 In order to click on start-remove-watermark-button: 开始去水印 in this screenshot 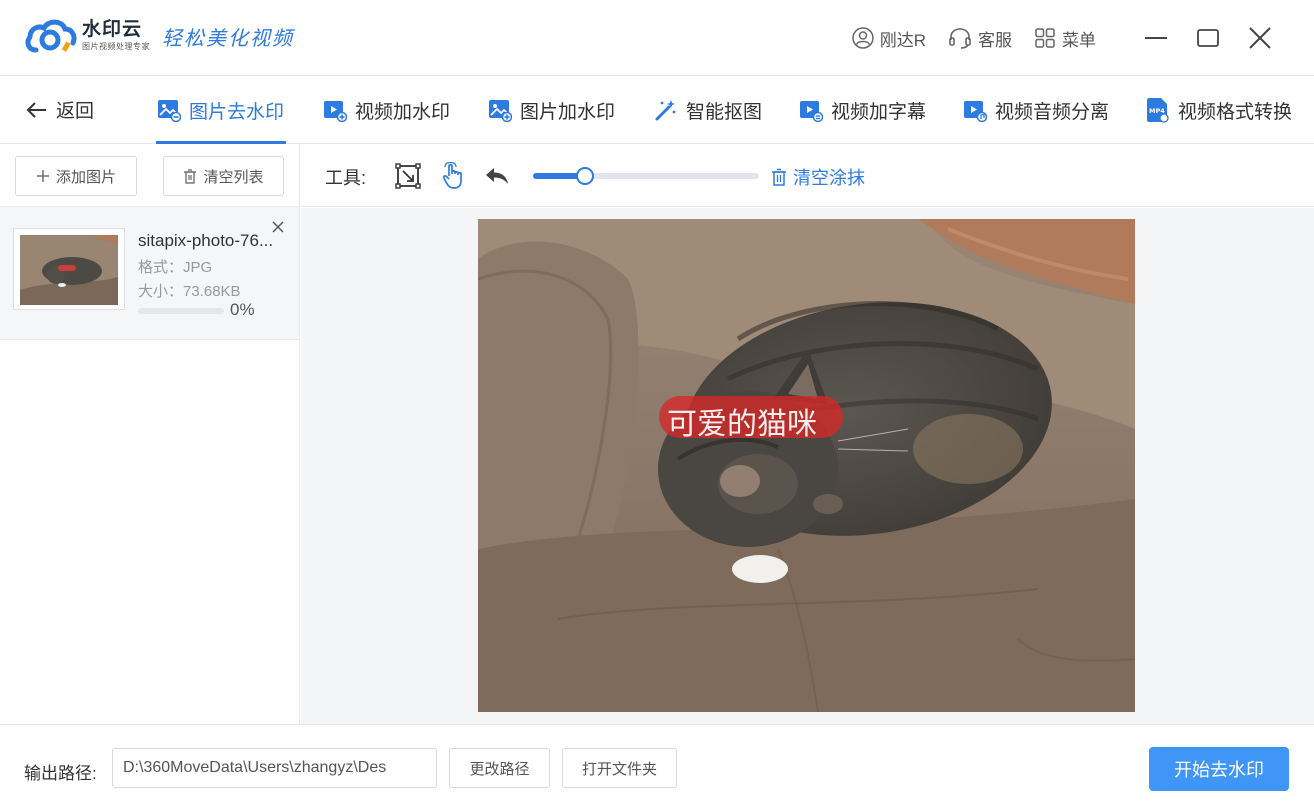, I will do `click(1219, 769)`.